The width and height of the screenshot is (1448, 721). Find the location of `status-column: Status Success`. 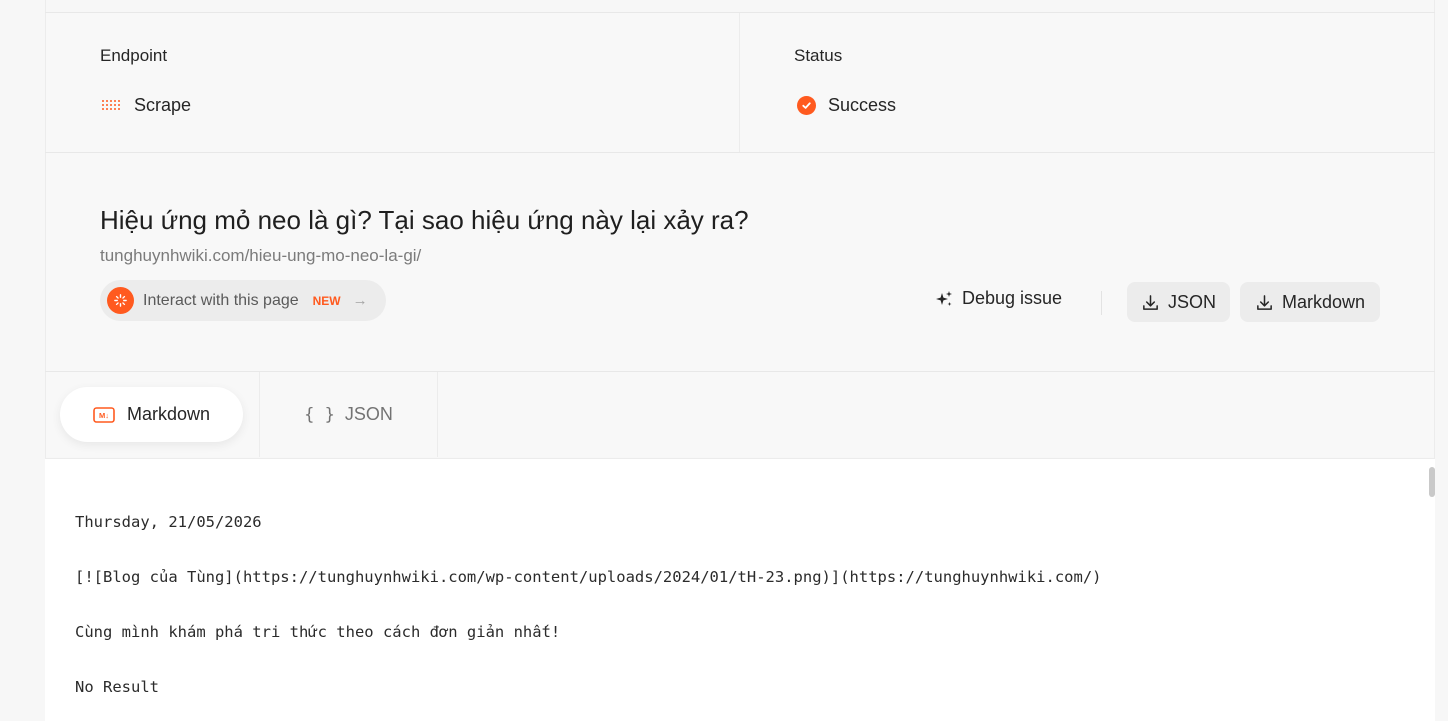

status-column: Status Success is located at coordinates (1087, 82).